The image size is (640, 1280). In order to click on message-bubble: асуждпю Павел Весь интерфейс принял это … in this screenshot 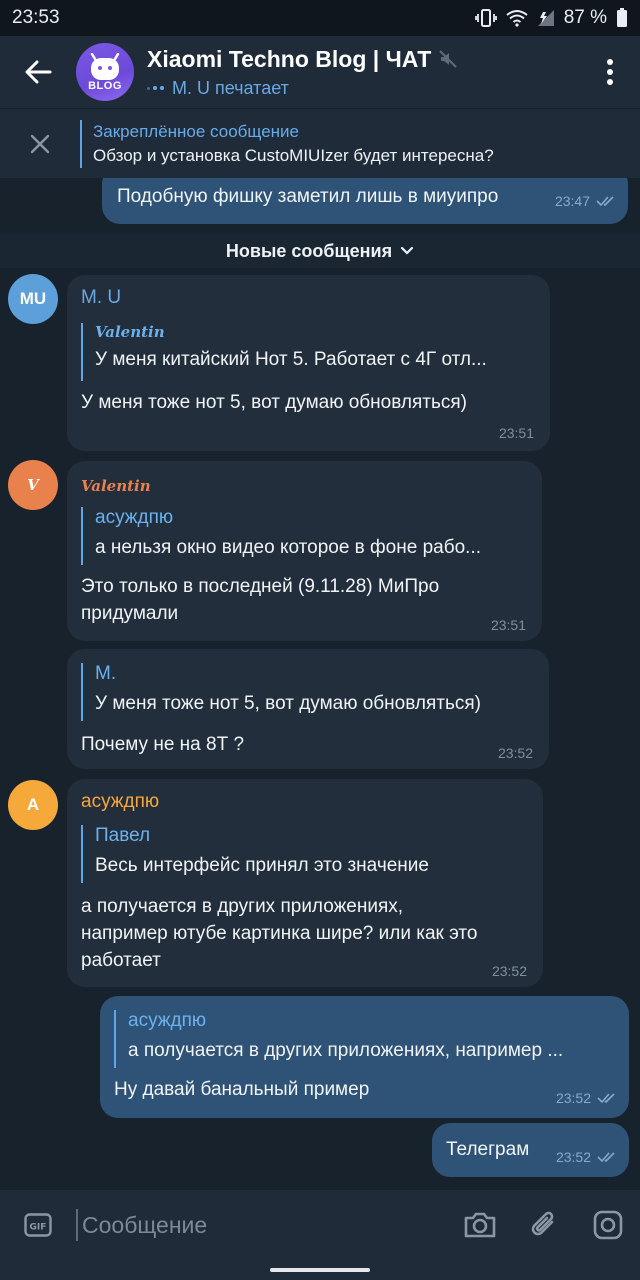, I will do `click(305, 883)`.